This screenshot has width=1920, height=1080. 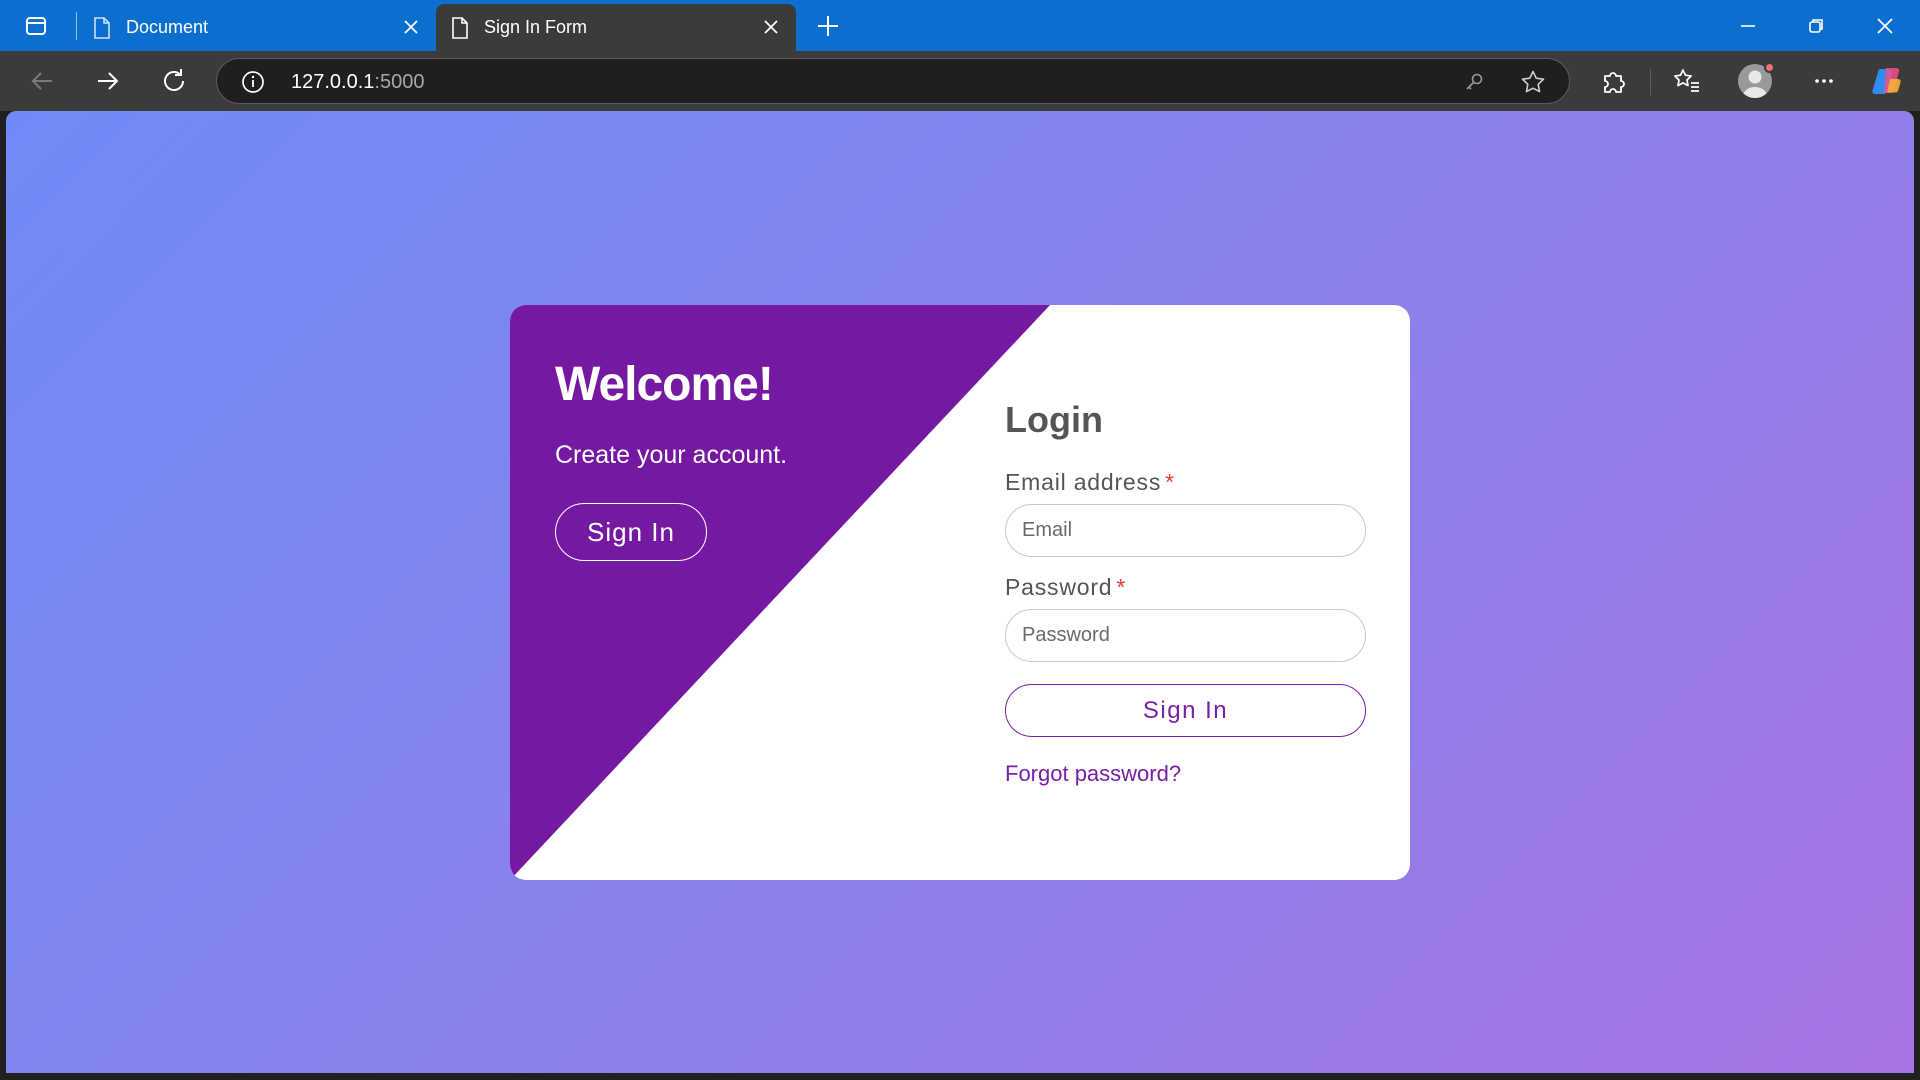 What do you see at coordinates (174, 81) in the screenshot?
I see `refresh-icon` at bounding box center [174, 81].